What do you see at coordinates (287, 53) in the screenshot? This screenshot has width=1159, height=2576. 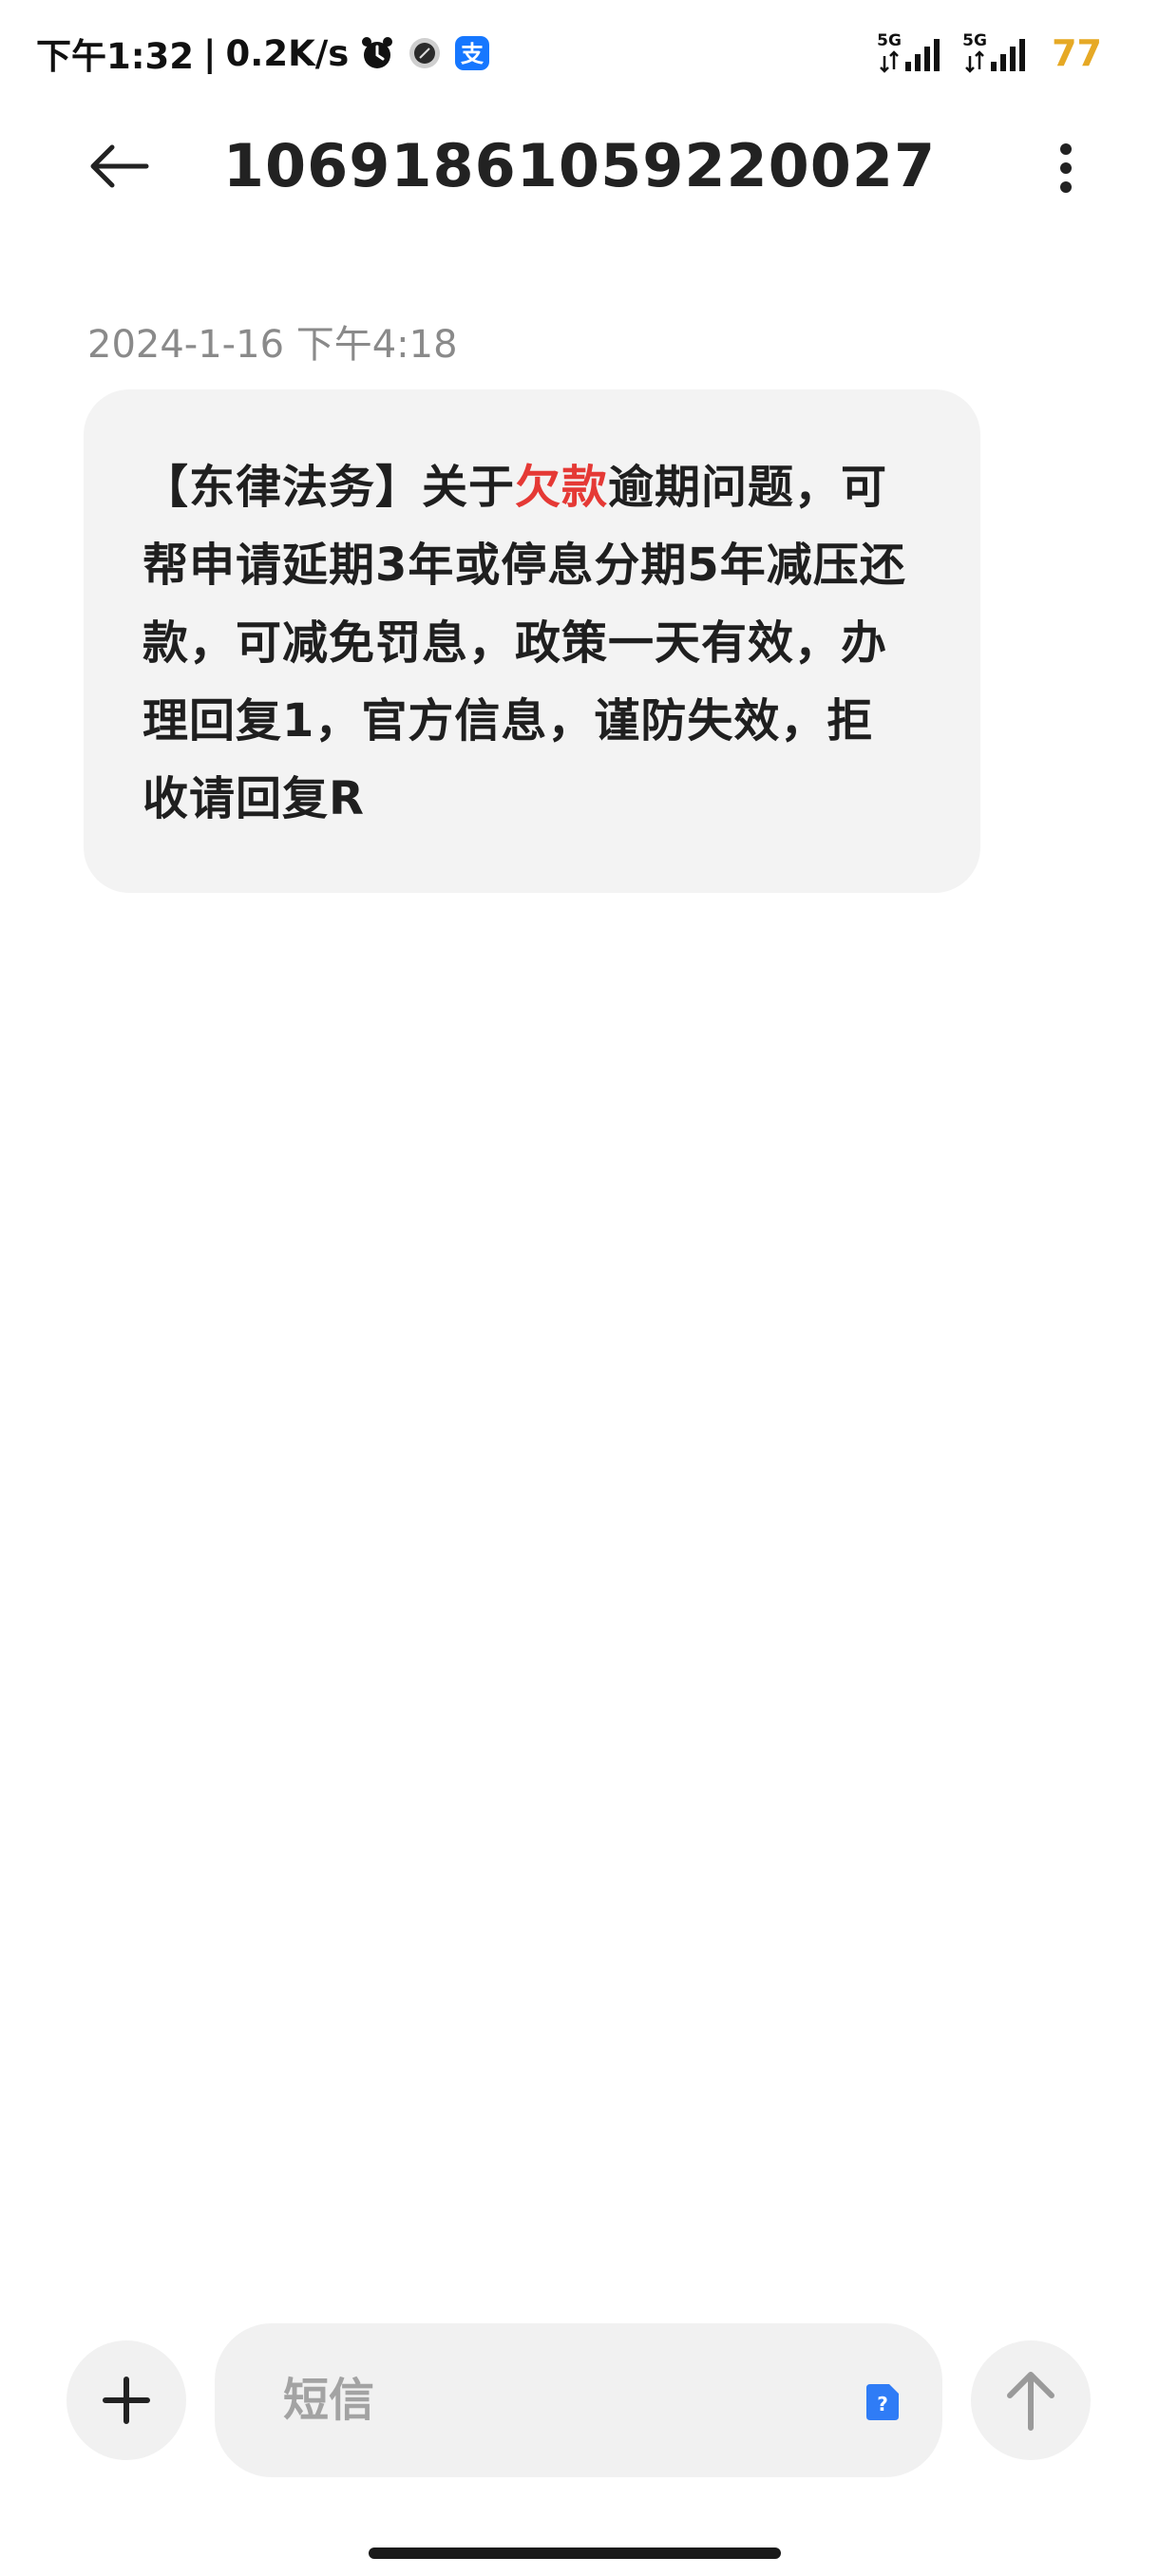 I see `network-speed: 0.2K/s` at bounding box center [287, 53].